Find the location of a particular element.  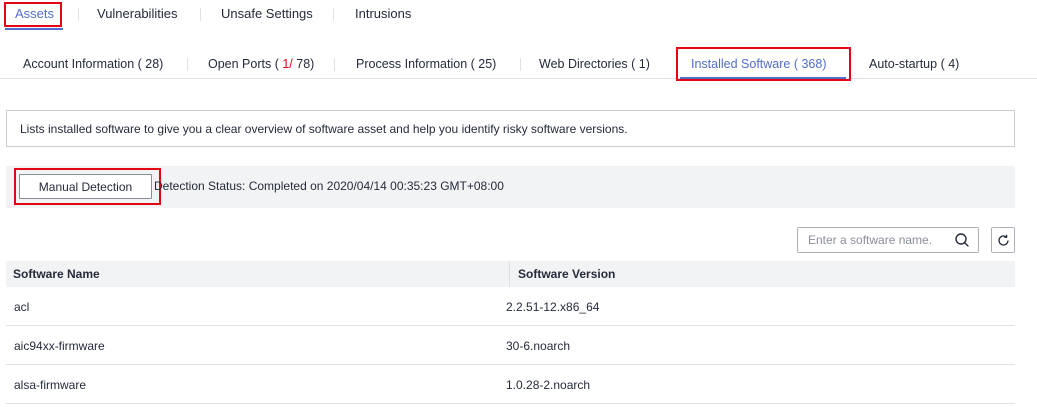

tab-vulnerabilities: Vulnerabilities is located at coordinates (137, 14).